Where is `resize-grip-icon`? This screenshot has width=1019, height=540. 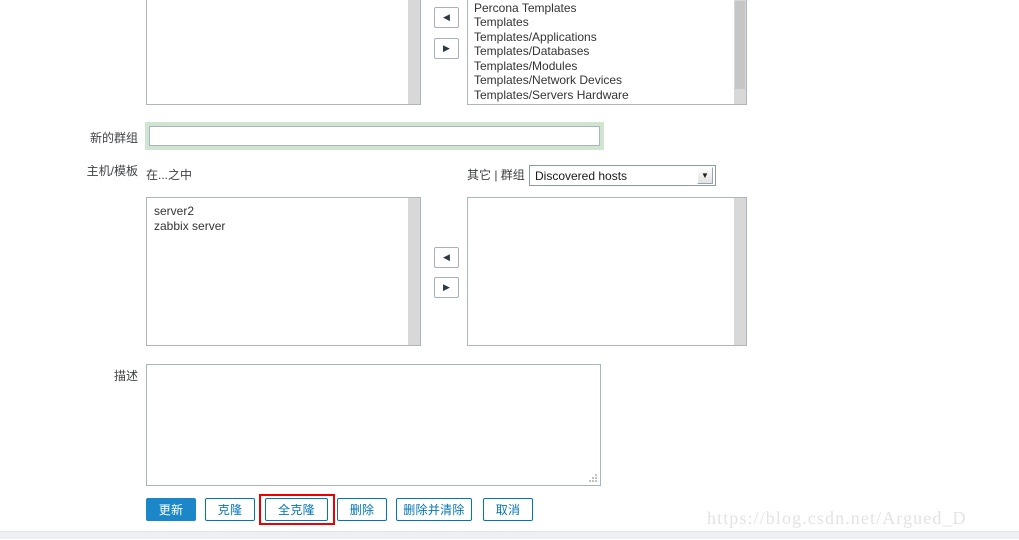
resize-grip-icon is located at coordinates (593, 478).